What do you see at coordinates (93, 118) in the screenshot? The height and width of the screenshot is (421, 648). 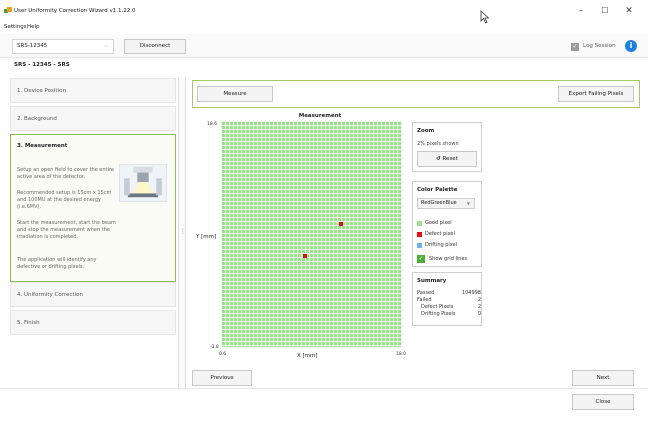 I see `step-background: 2. Background` at bounding box center [93, 118].